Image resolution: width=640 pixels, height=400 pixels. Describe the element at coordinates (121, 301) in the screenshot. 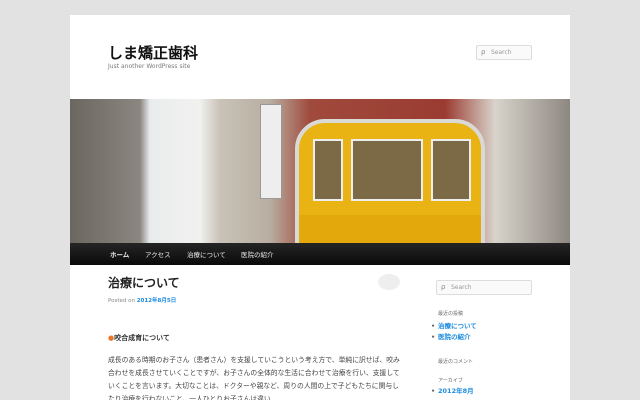

I see `posted-on-label: Posted on` at that location.